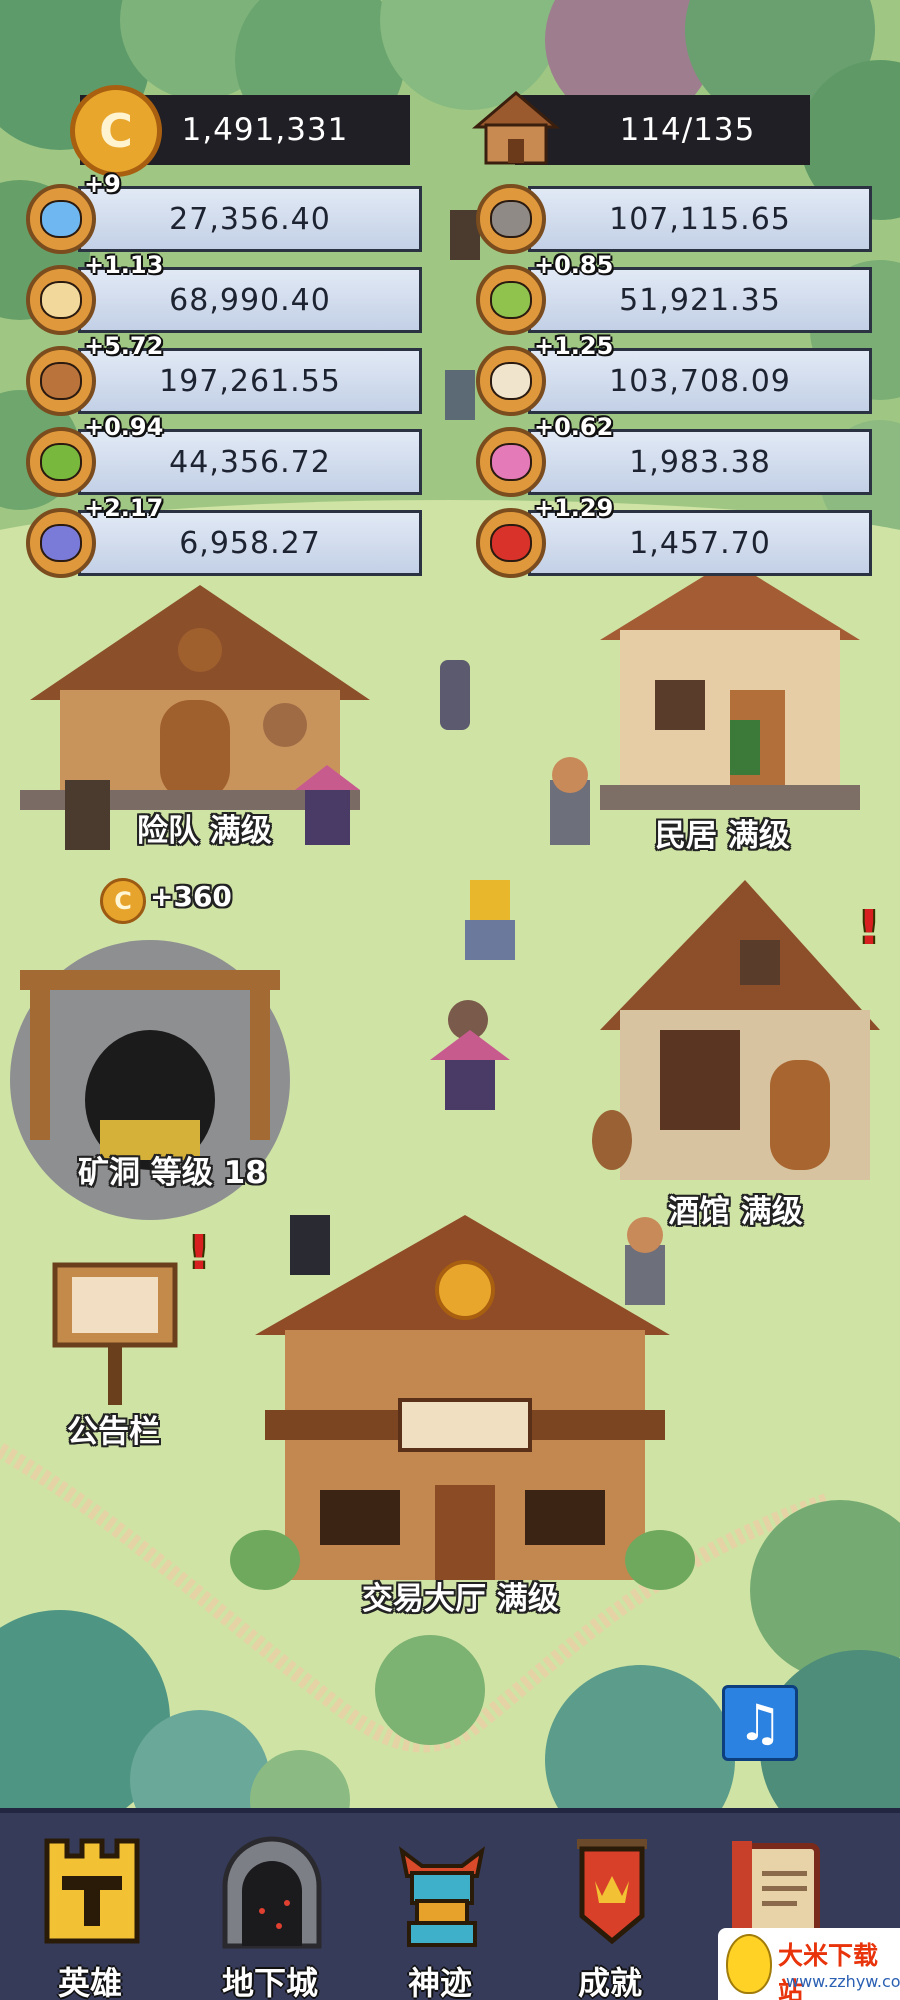 The height and width of the screenshot is (2000, 900). What do you see at coordinates (460, 1599) in the screenshot?
I see `trading-hall-label: 交易大厅 满级` at bounding box center [460, 1599].